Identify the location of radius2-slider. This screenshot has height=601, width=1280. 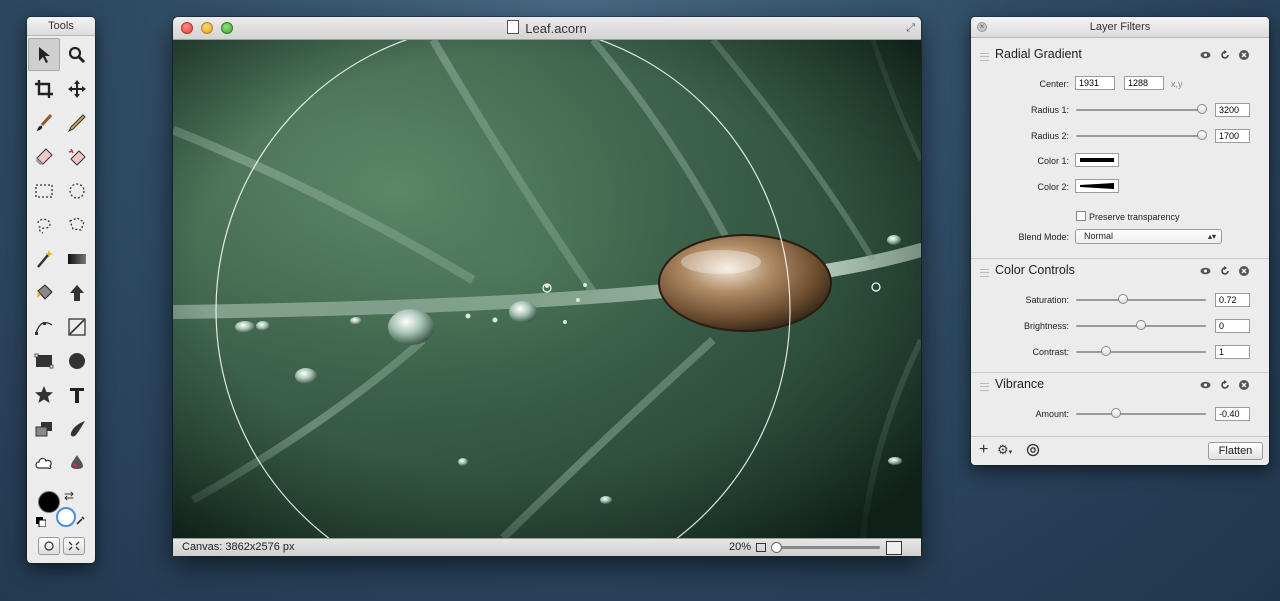
(1141, 136).